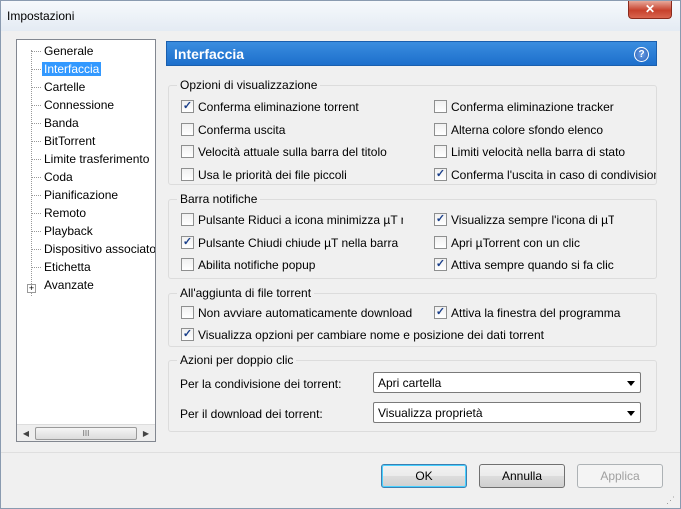 The image size is (681, 509). Describe the element at coordinates (91, 177) in the screenshot. I see `tree-item: Coda` at that location.